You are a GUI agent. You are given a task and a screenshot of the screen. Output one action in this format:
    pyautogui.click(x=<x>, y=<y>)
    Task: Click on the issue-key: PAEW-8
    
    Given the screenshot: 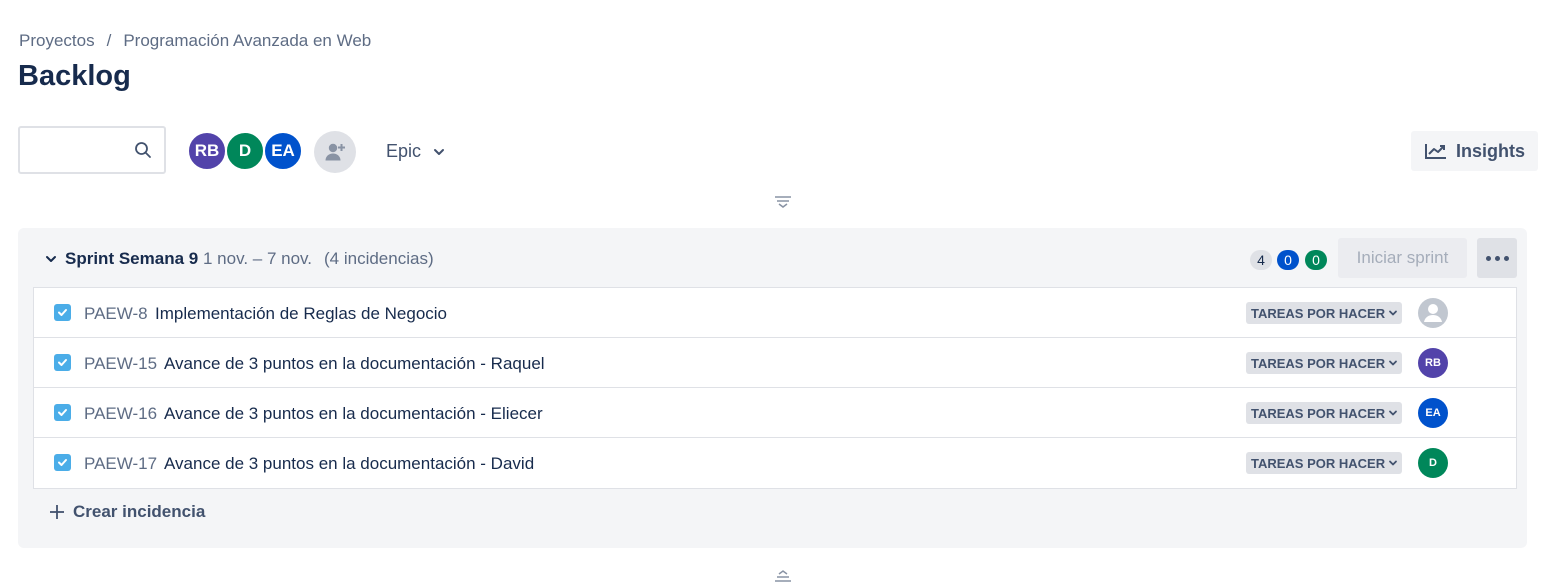 What is the action you would take?
    pyautogui.click(x=116, y=314)
    